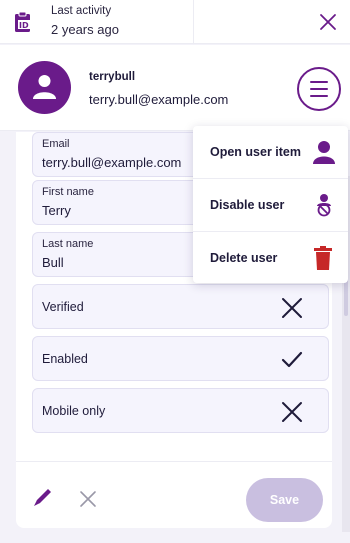 The width and height of the screenshot is (350, 543). Describe the element at coordinates (284, 500) in the screenshot. I see `save-button: Save` at that location.